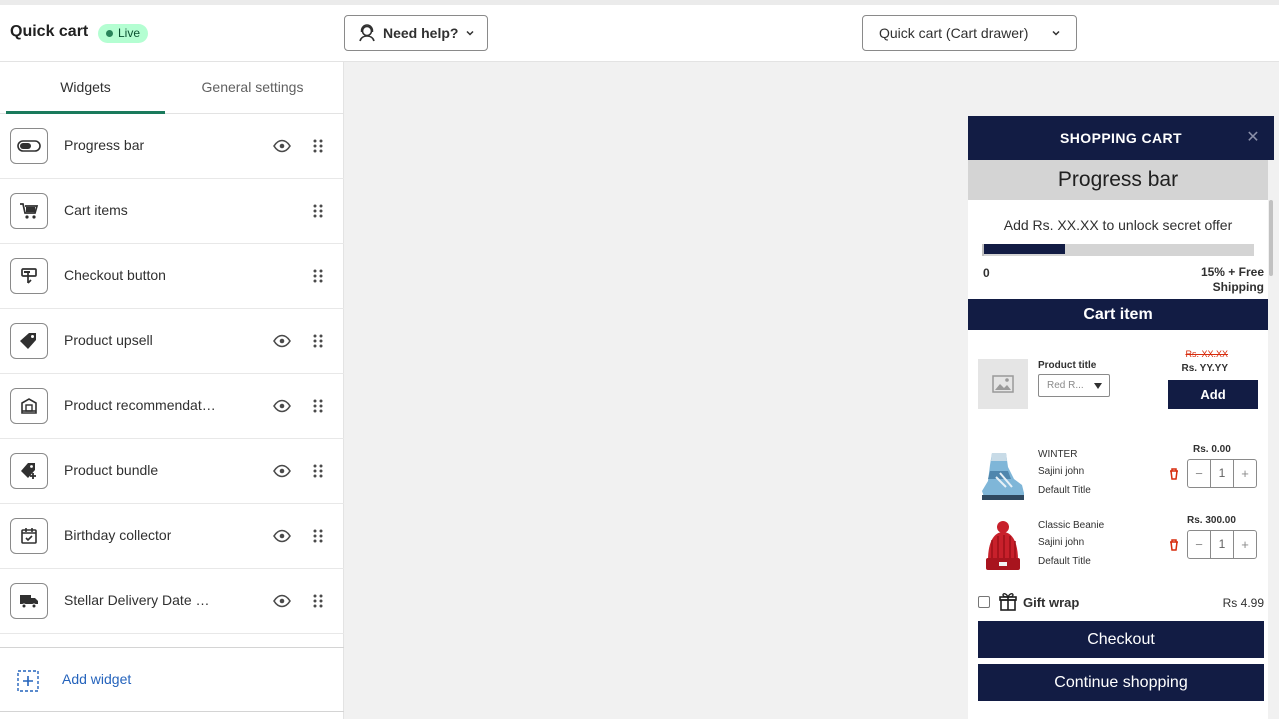 Image resolution: width=1279 pixels, height=719 pixels. Describe the element at coordinates (1213, 394) in the screenshot. I see `upsell-add-button: Add` at that location.